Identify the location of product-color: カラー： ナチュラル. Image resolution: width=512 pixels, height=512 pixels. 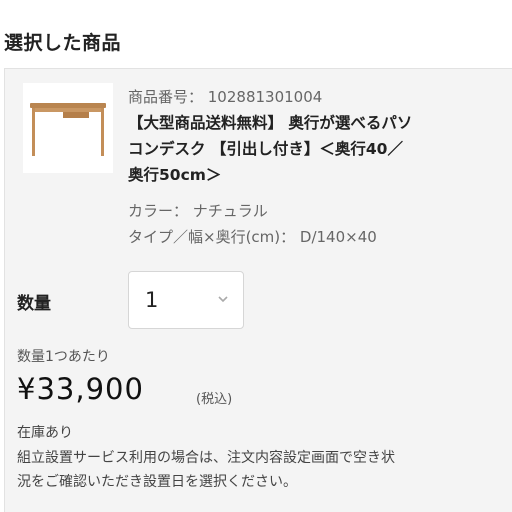
(198, 211).